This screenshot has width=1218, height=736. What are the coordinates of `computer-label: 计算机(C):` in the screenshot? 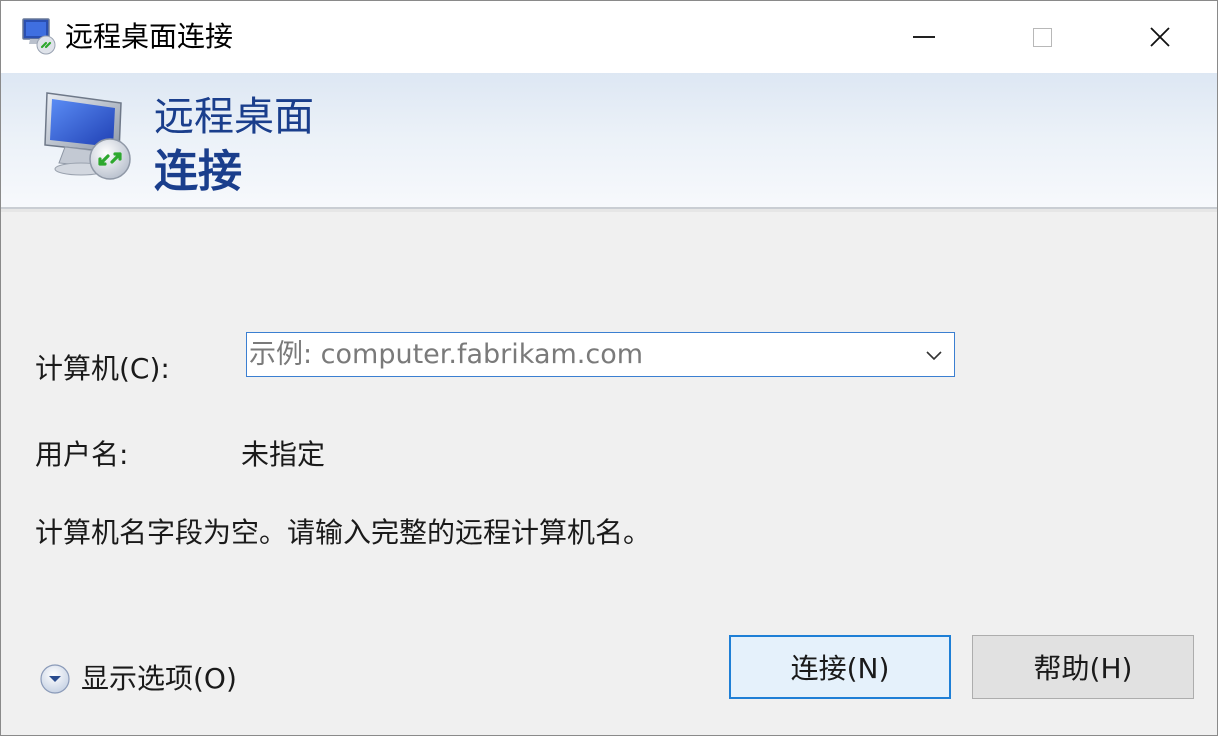 It's located at (102, 368).